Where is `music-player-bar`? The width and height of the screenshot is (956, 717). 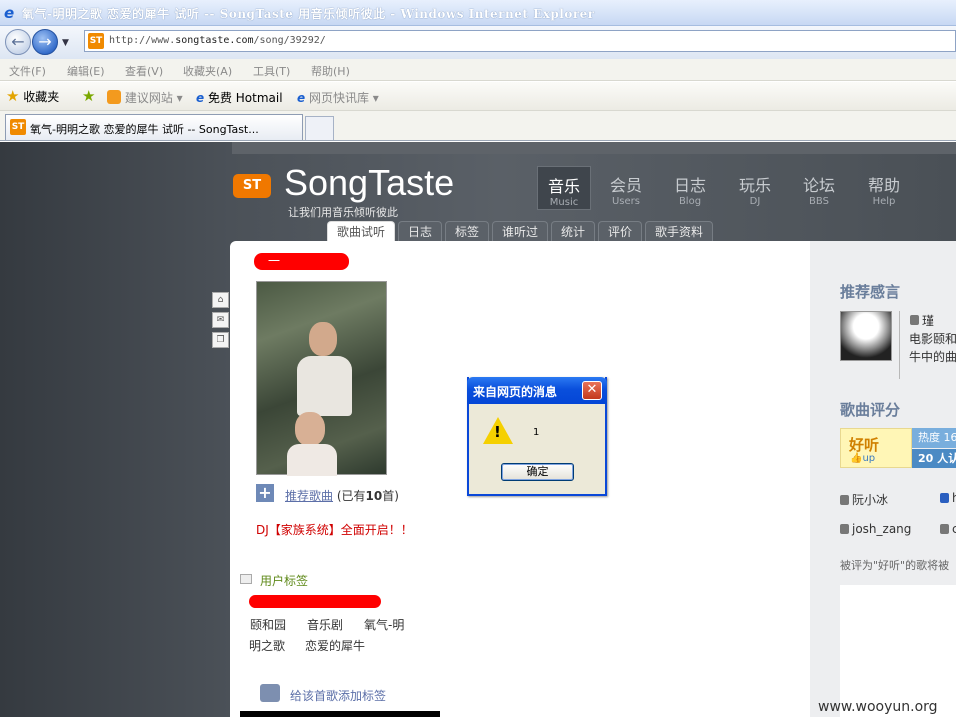
music-player-bar is located at coordinates (340, 714).